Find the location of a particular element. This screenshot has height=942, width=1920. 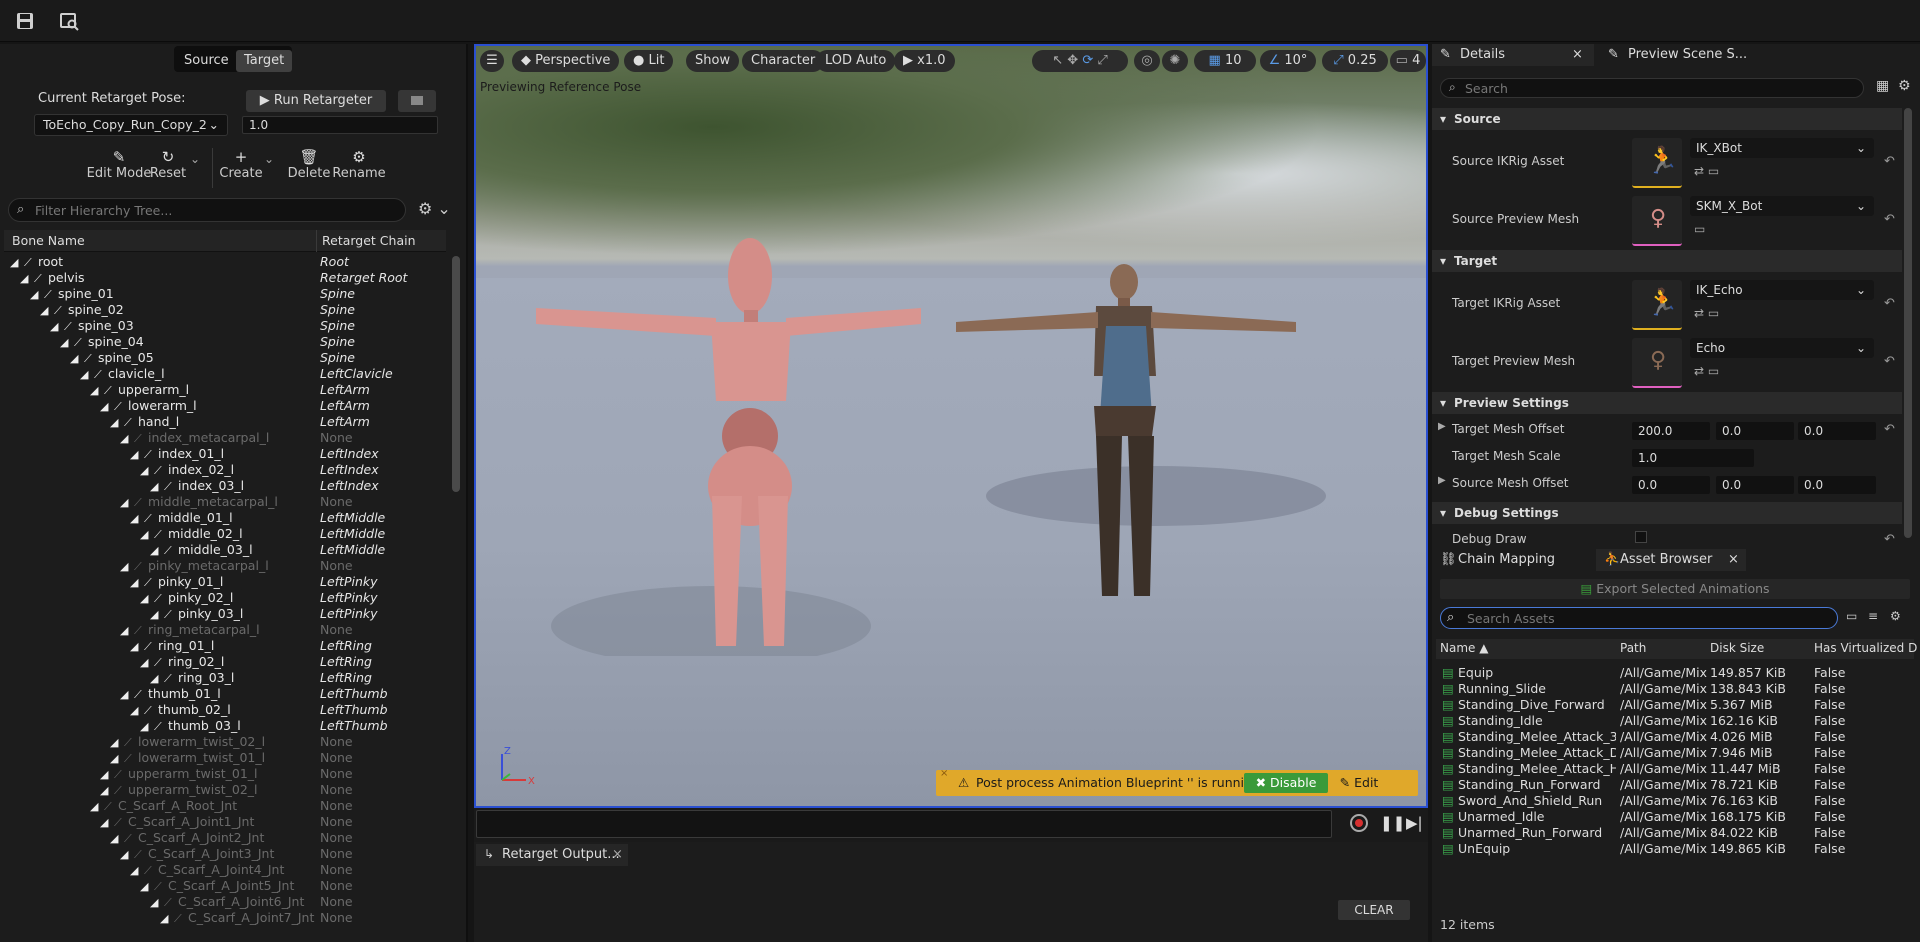

close-icon: × is located at coordinates (1577, 55).